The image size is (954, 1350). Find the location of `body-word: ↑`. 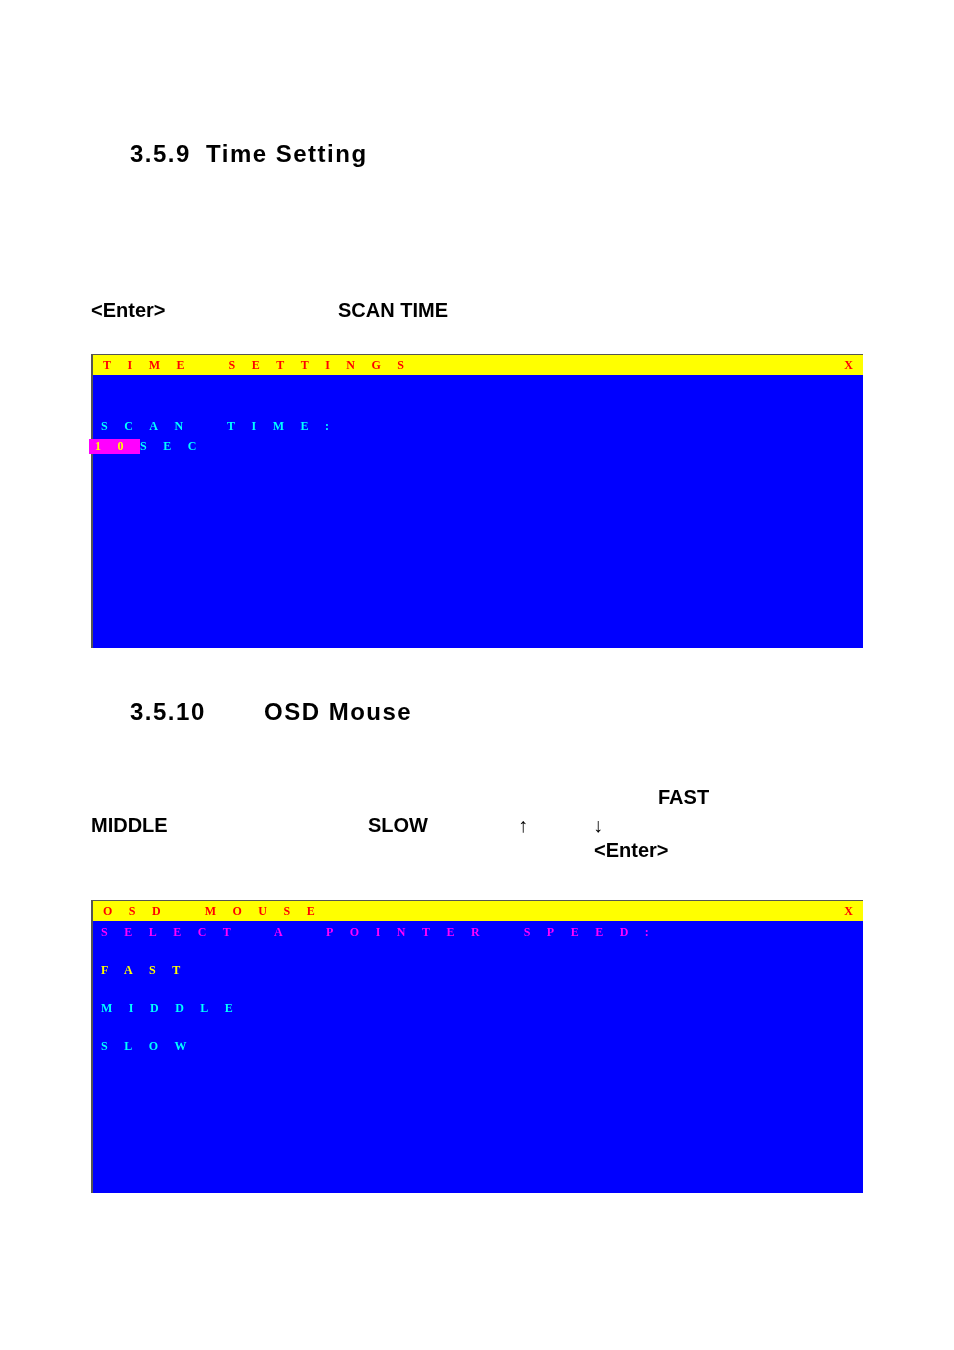

body-word: ↑ is located at coordinates (523, 825).